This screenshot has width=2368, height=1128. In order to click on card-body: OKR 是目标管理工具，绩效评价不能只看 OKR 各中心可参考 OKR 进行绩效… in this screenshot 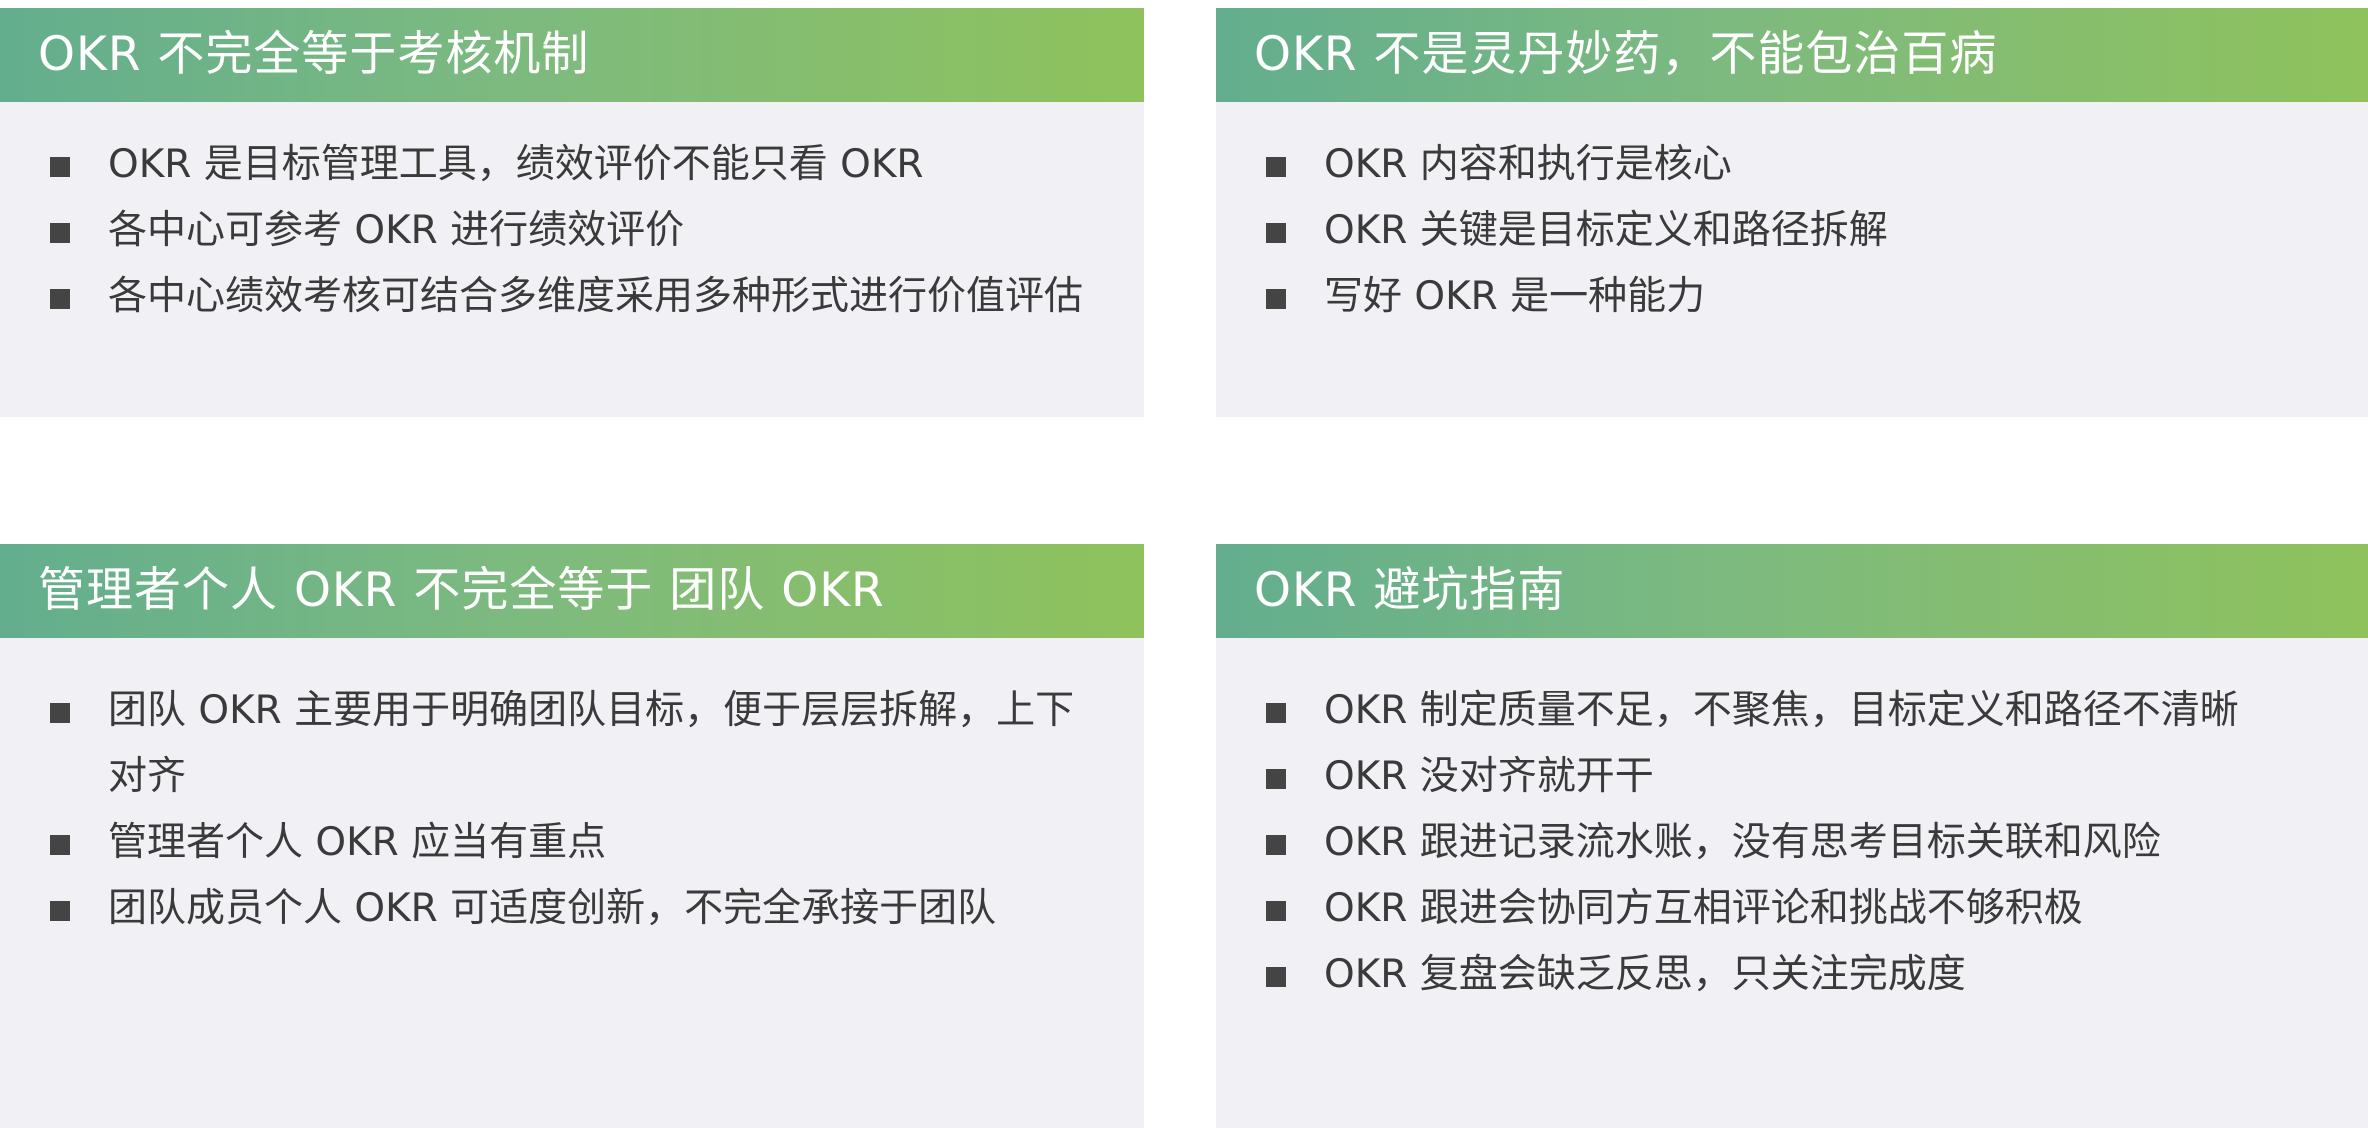, I will do `click(572, 259)`.